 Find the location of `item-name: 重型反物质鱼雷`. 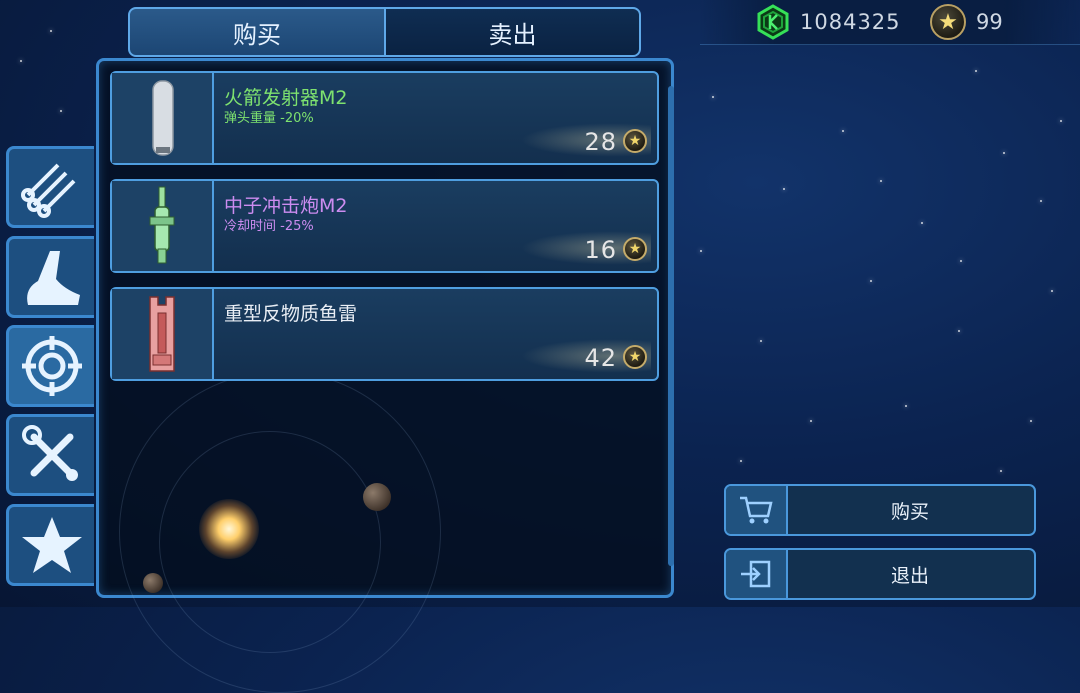

item-name: 重型反物质鱼雷 is located at coordinates (291, 314).